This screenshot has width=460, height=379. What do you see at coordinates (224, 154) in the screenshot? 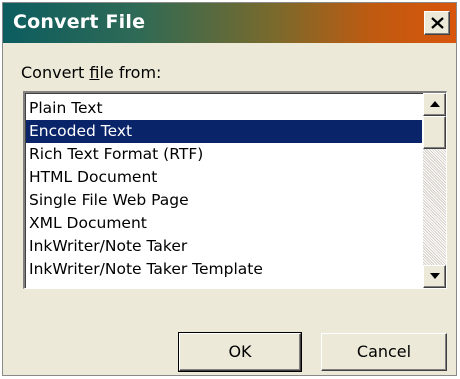
I see `list-item: Rich Text Format (RTF)` at bounding box center [224, 154].